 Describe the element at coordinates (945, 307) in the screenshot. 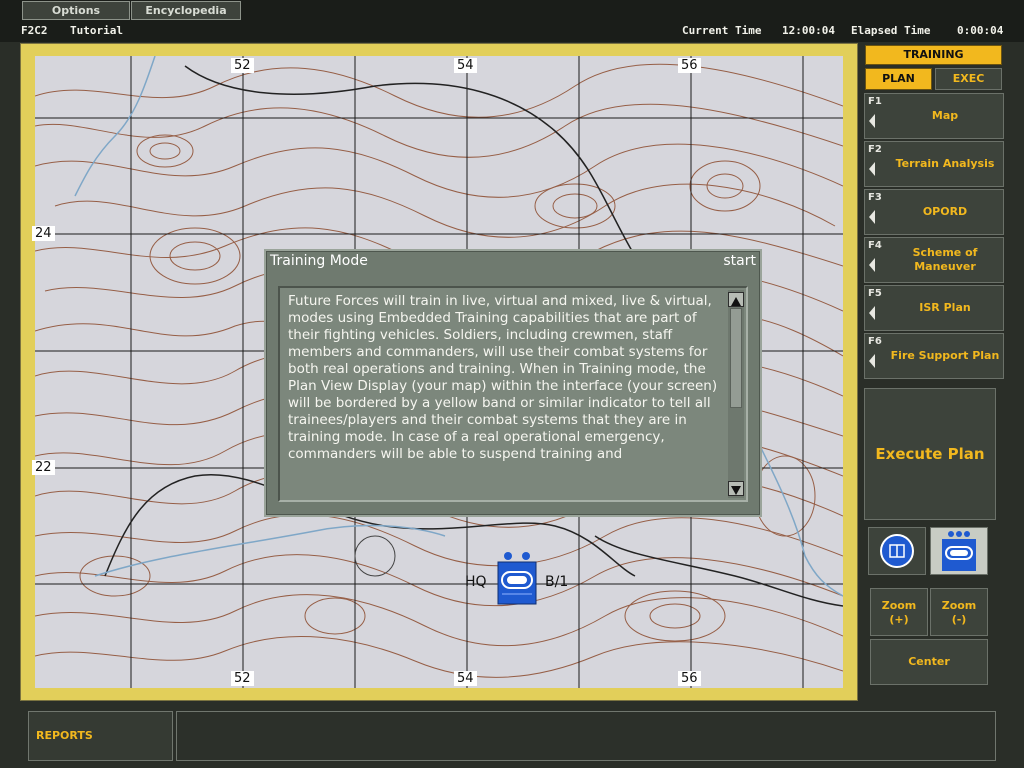

I see `fkey-label: ISR Plan` at that location.